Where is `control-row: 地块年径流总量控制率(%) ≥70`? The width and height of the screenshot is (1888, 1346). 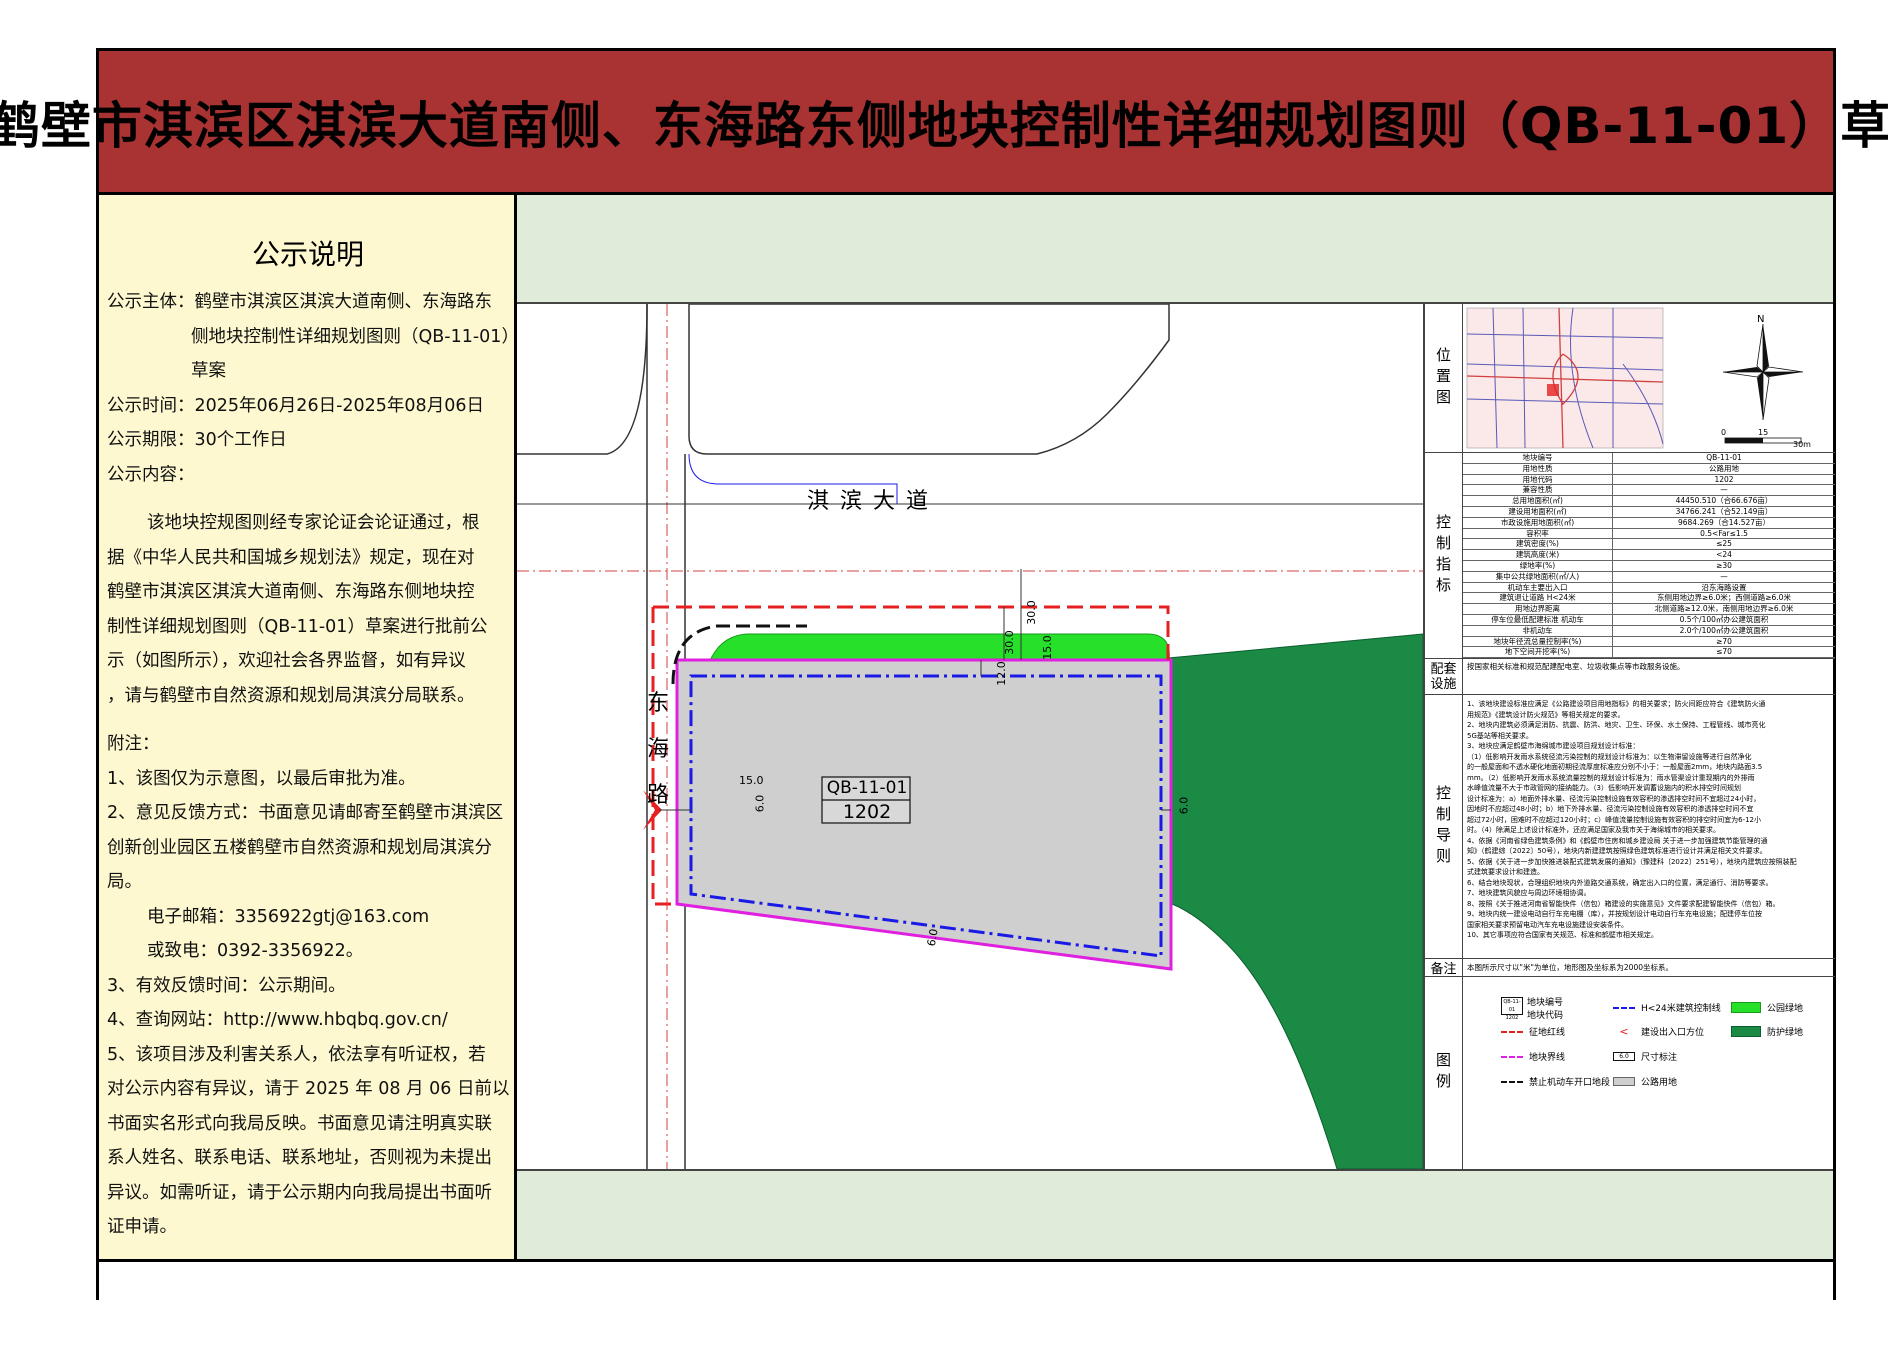 control-row: 地块年径流总量控制率(%) ≥70 is located at coordinates (1649, 642).